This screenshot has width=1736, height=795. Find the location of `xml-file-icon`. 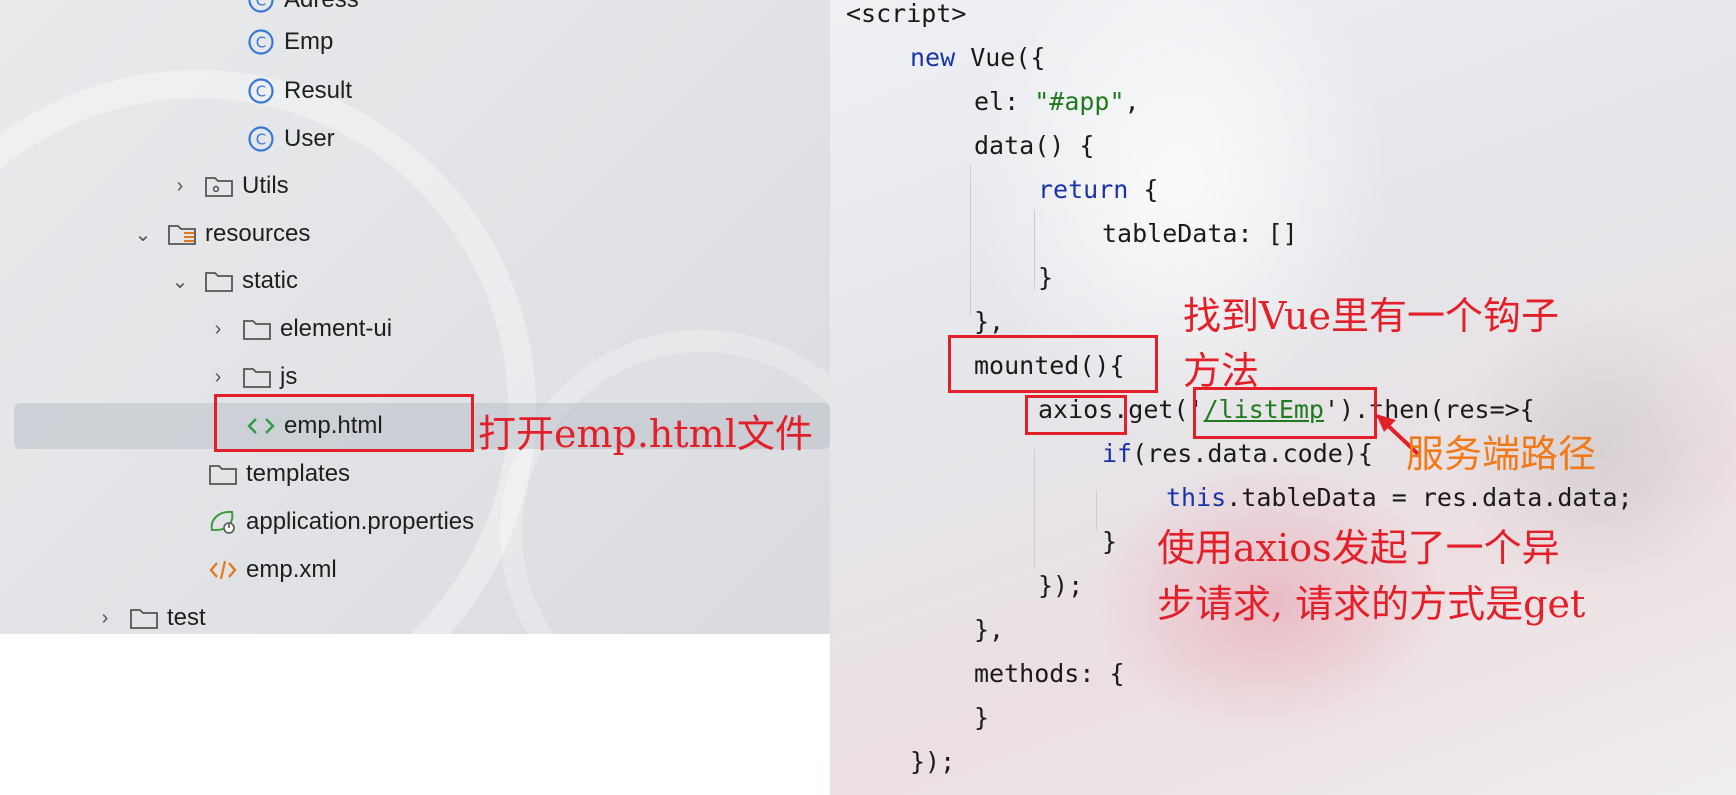

xml-file-icon is located at coordinates (223, 570).